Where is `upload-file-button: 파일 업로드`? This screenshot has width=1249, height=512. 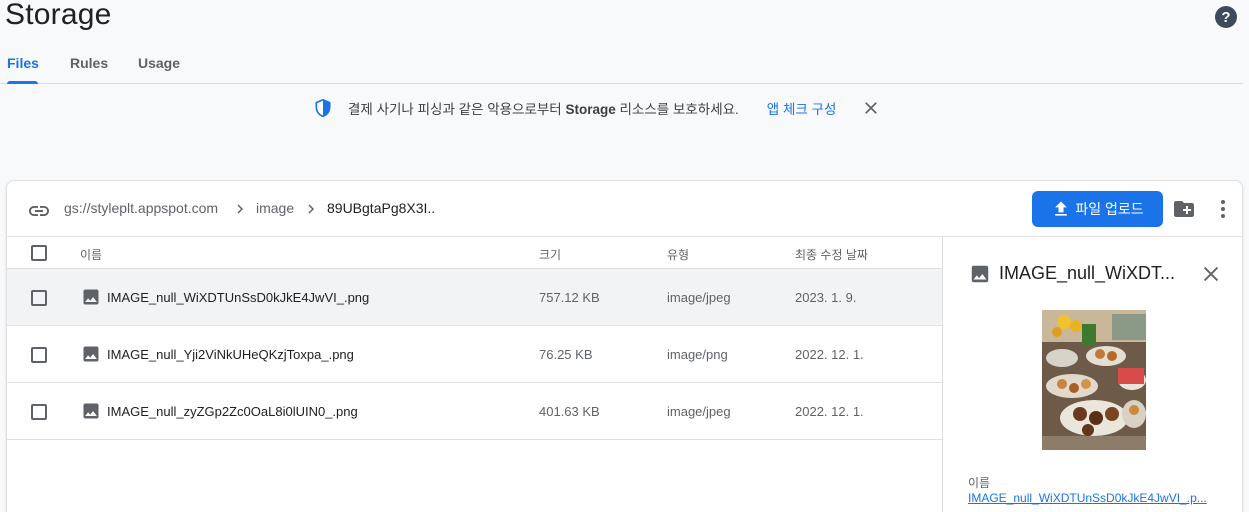
upload-file-button: 파일 업로드 is located at coordinates (1097, 209).